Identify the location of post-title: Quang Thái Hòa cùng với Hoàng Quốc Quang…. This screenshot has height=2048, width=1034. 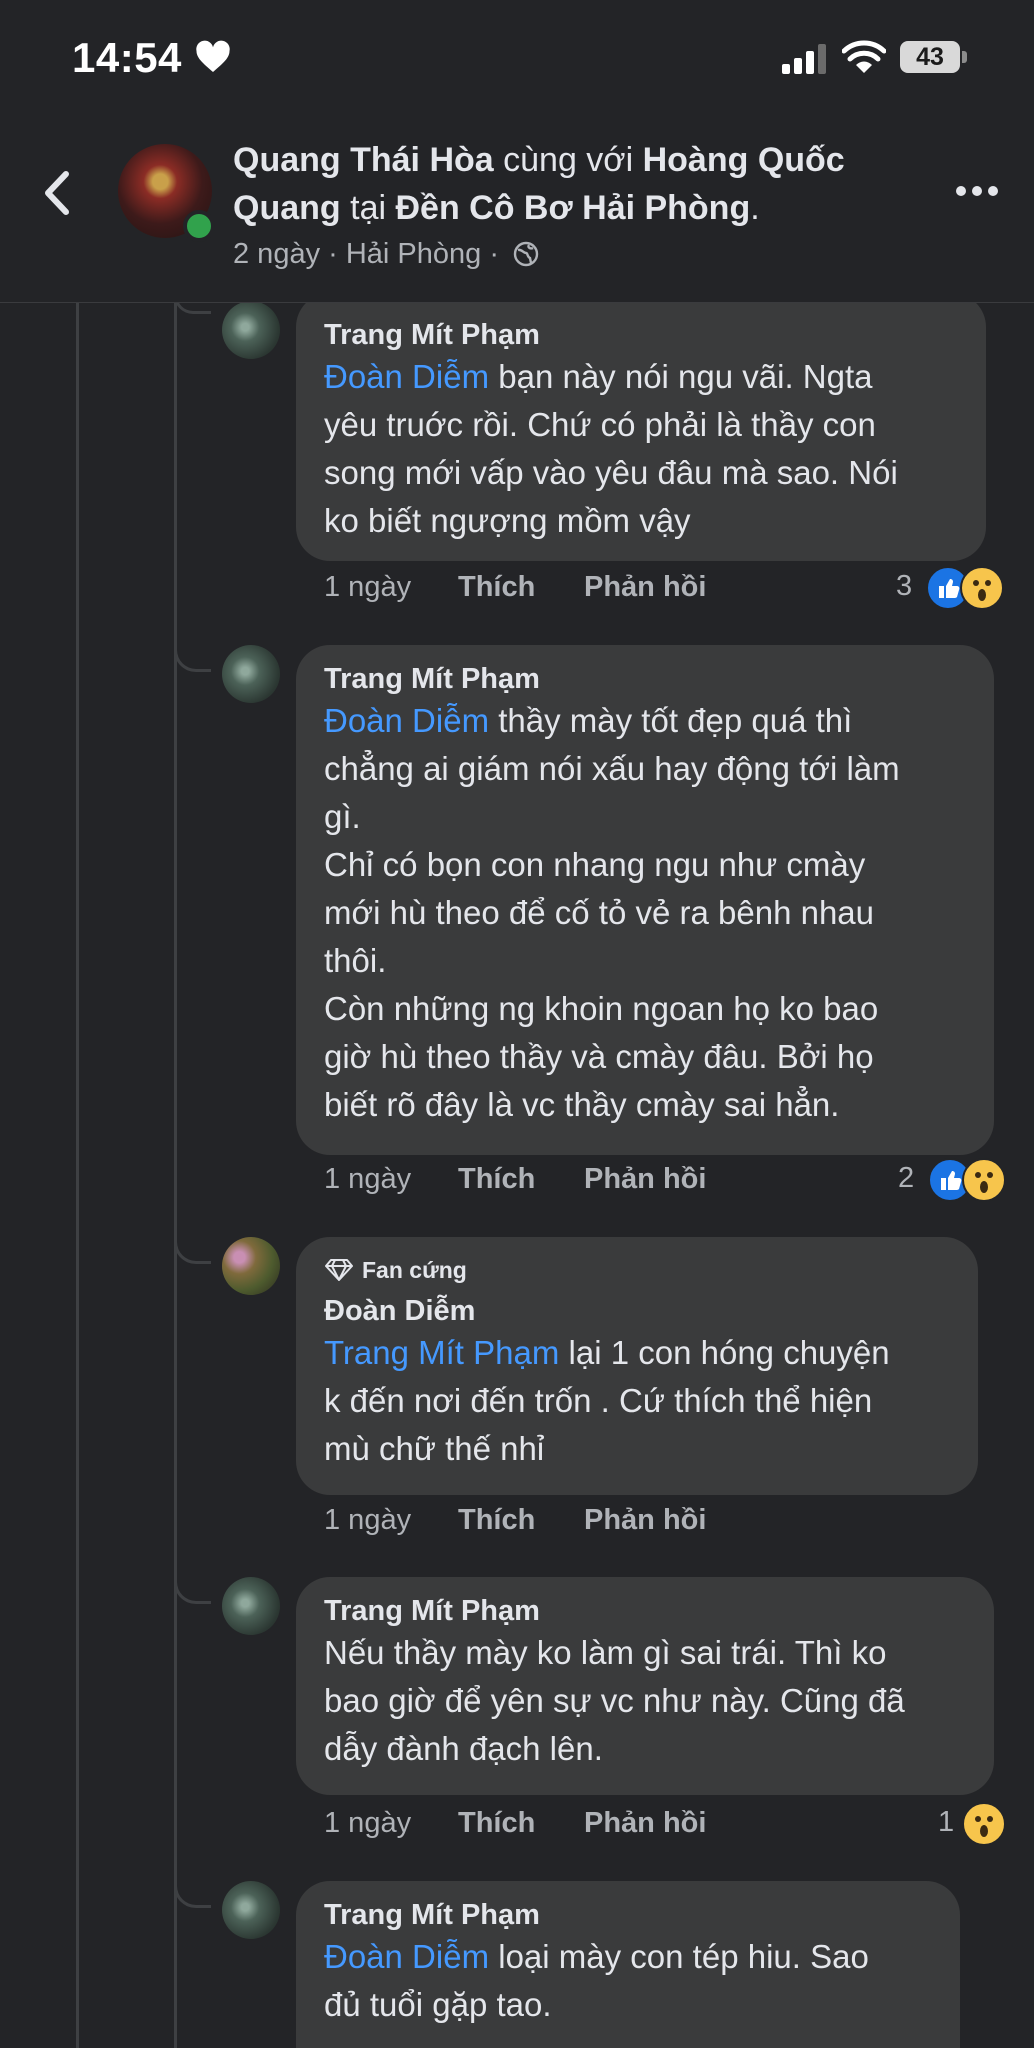
(539, 184).